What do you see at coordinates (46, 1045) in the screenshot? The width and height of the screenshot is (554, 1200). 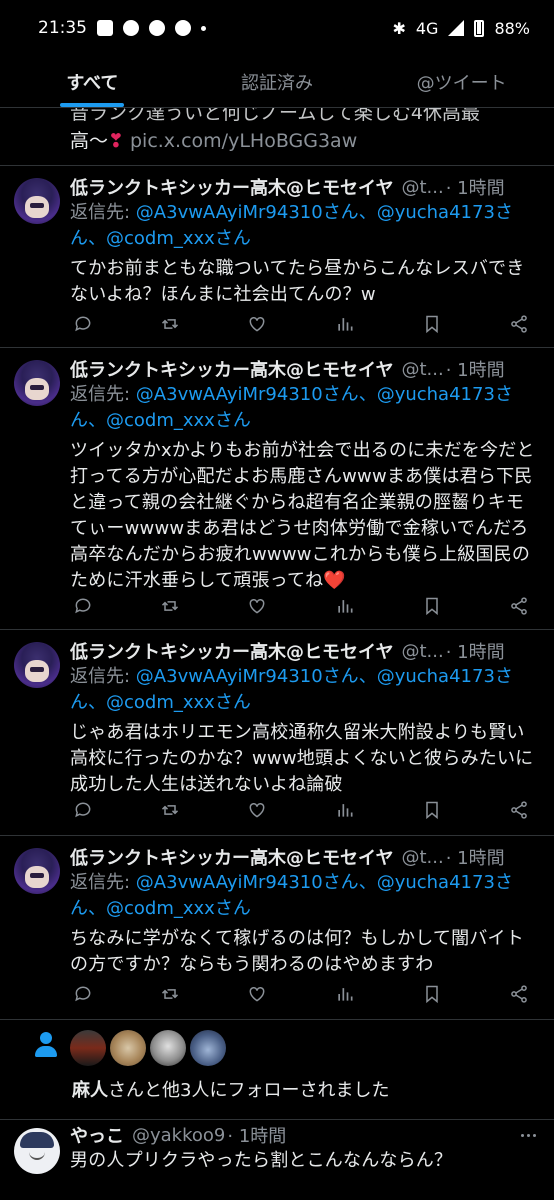 I see `person-icon` at bounding box center [46, 1045].